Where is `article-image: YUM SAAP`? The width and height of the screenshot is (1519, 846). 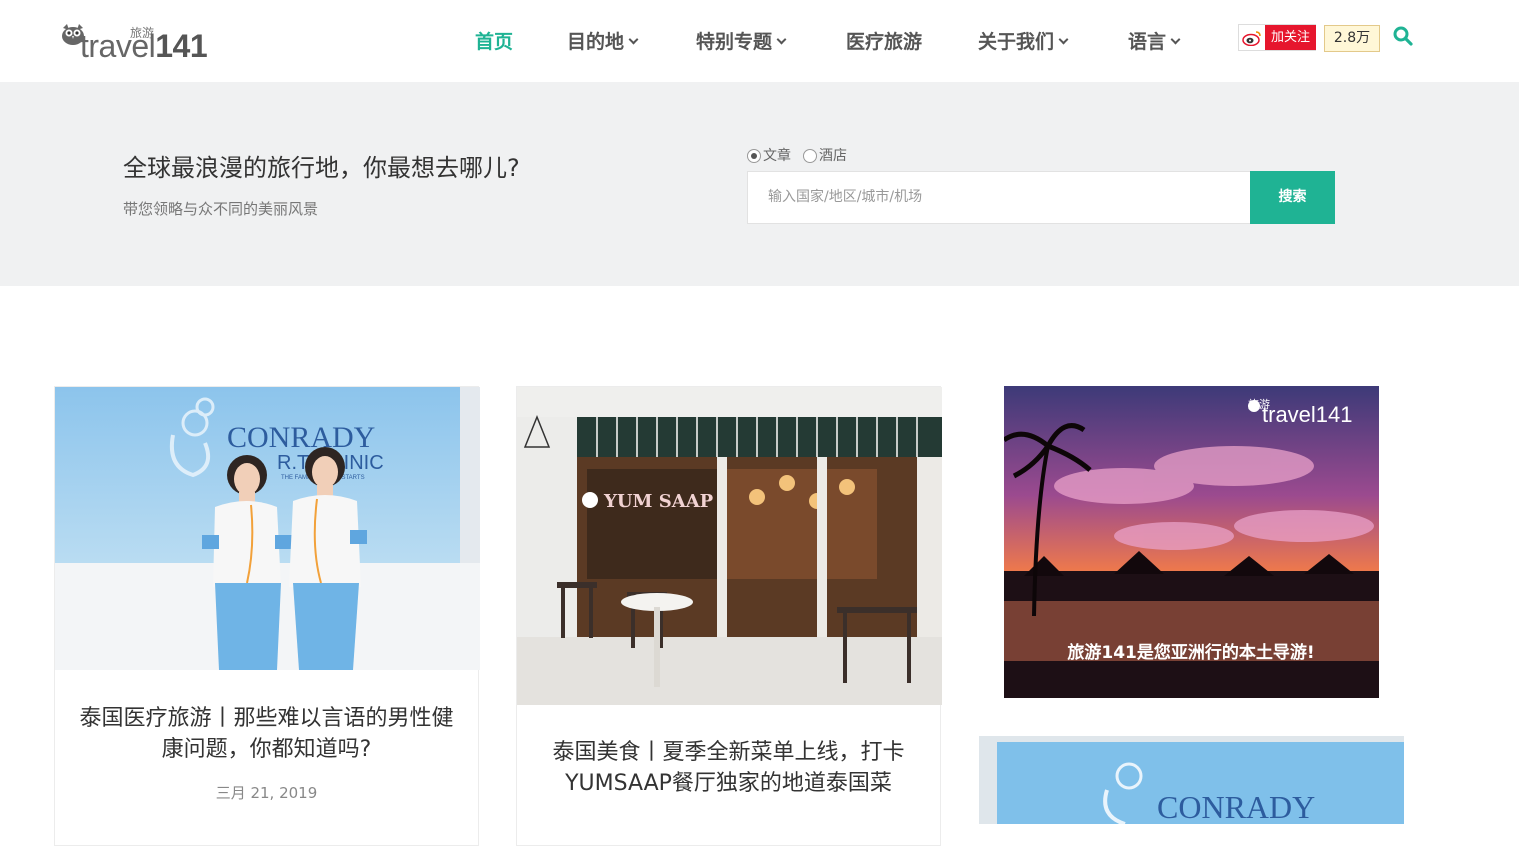 article-image: YUM SAAP is located at coordinates (729, 546).